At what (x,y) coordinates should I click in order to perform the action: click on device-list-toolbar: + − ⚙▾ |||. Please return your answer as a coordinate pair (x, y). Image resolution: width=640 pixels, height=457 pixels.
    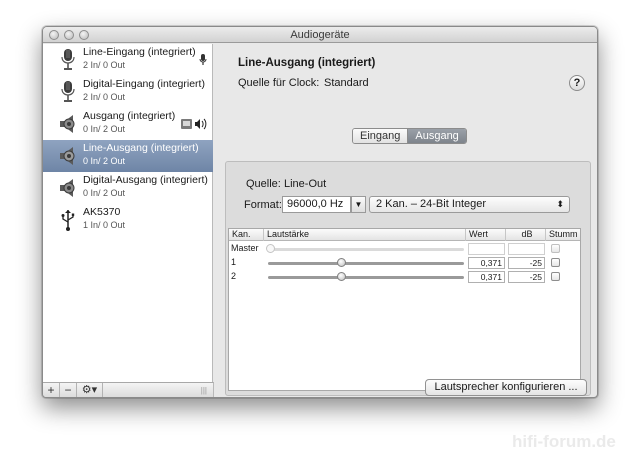
    Looking at the image, I should click on (128, 389).